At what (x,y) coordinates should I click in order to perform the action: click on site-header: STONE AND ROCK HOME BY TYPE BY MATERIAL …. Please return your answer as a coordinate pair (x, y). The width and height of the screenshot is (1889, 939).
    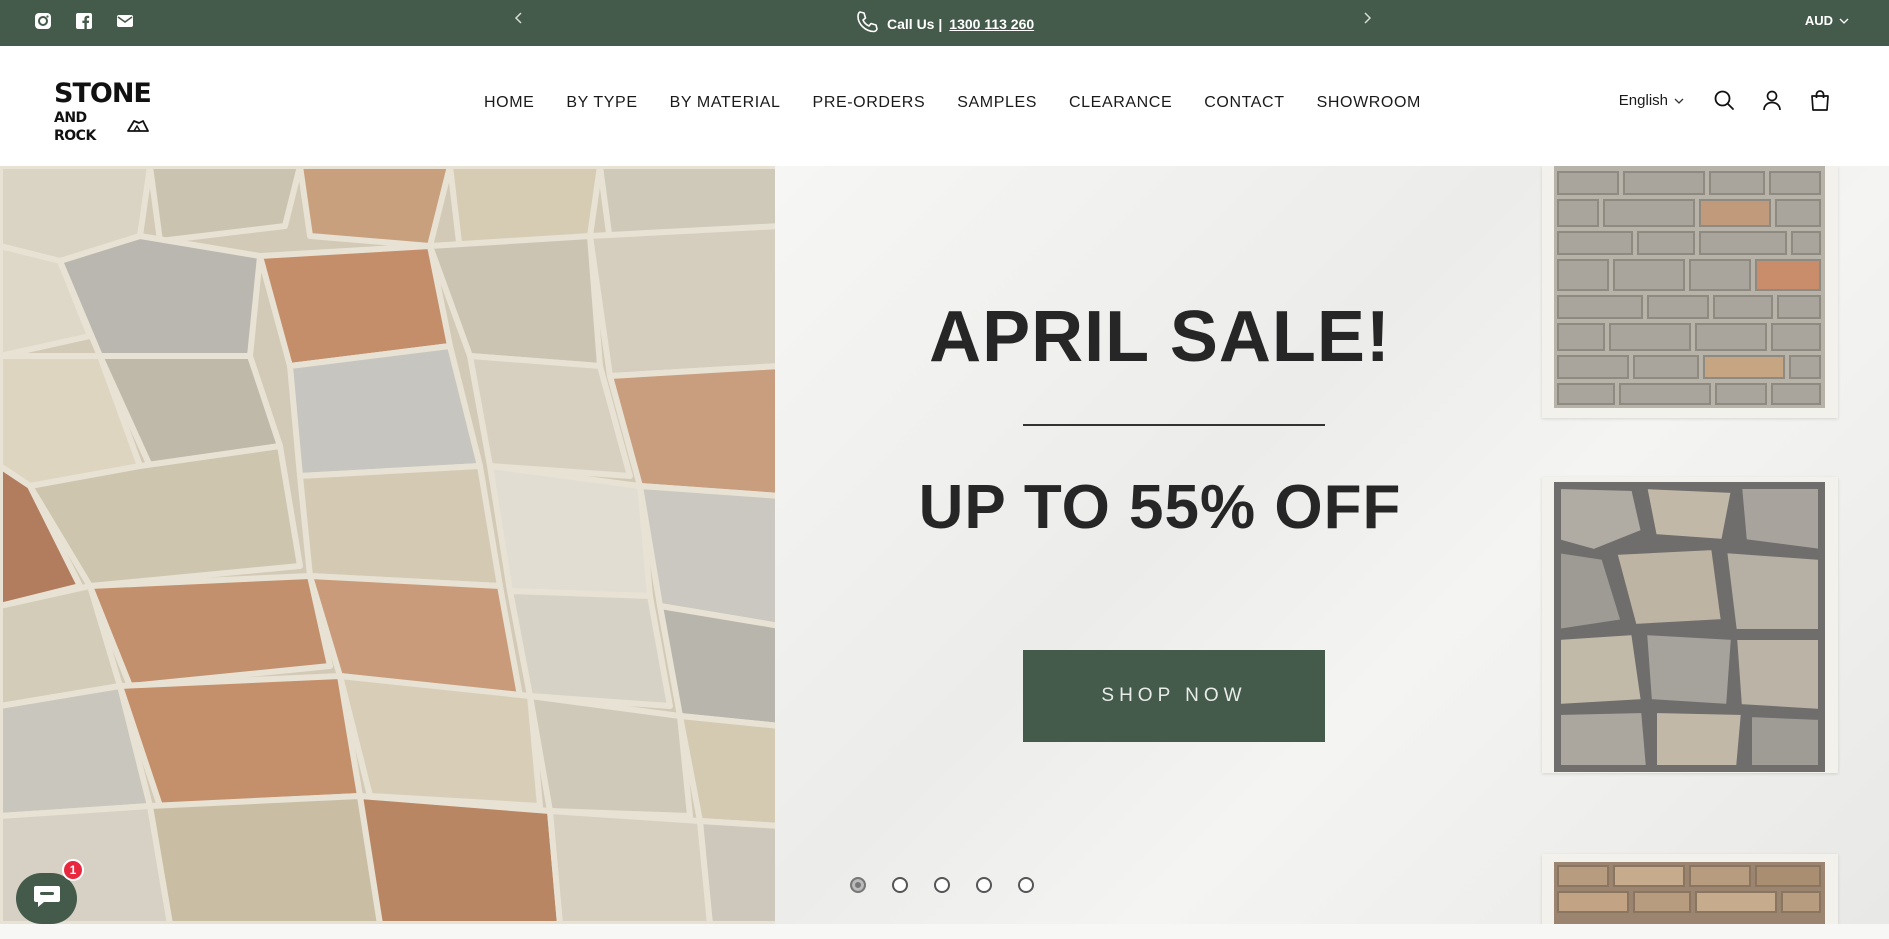
    Looking at the image, I should click on (944, 106).